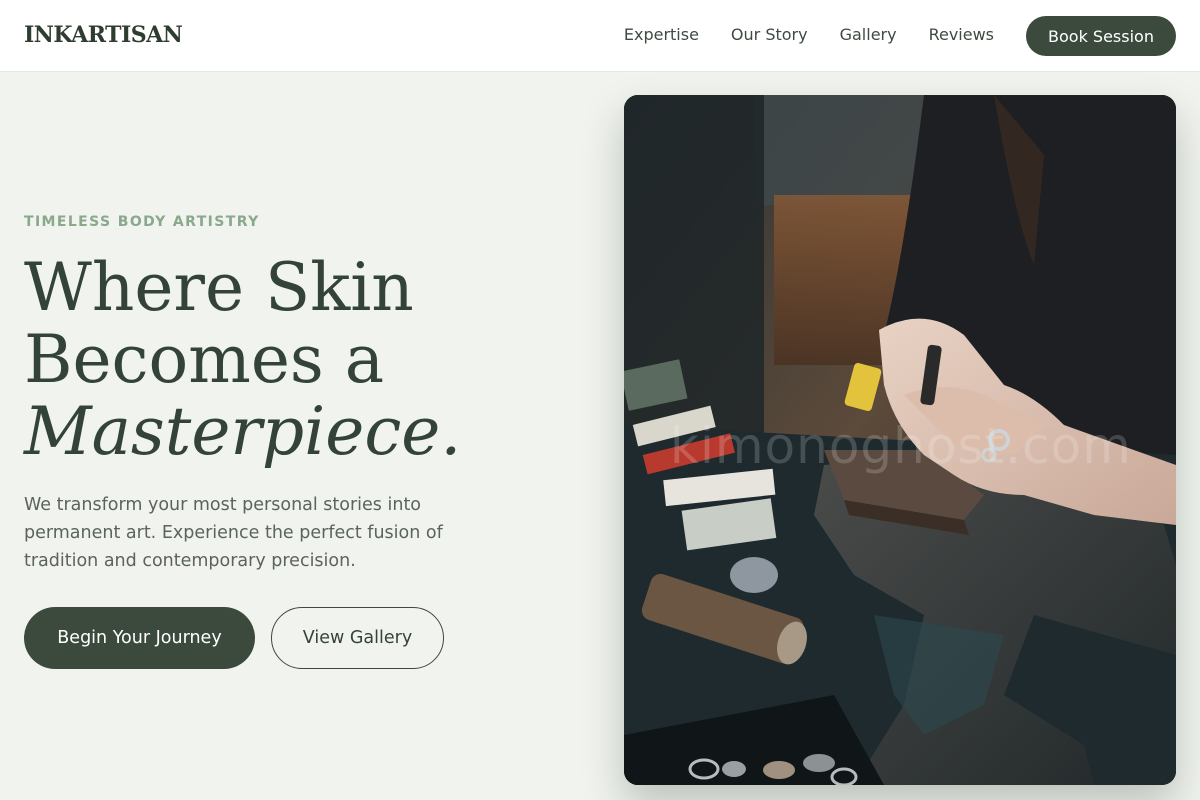  Describe the element at coordinates (868, 34) in the screenshot. I see `nav-link-gallery: Gallery` at that location.